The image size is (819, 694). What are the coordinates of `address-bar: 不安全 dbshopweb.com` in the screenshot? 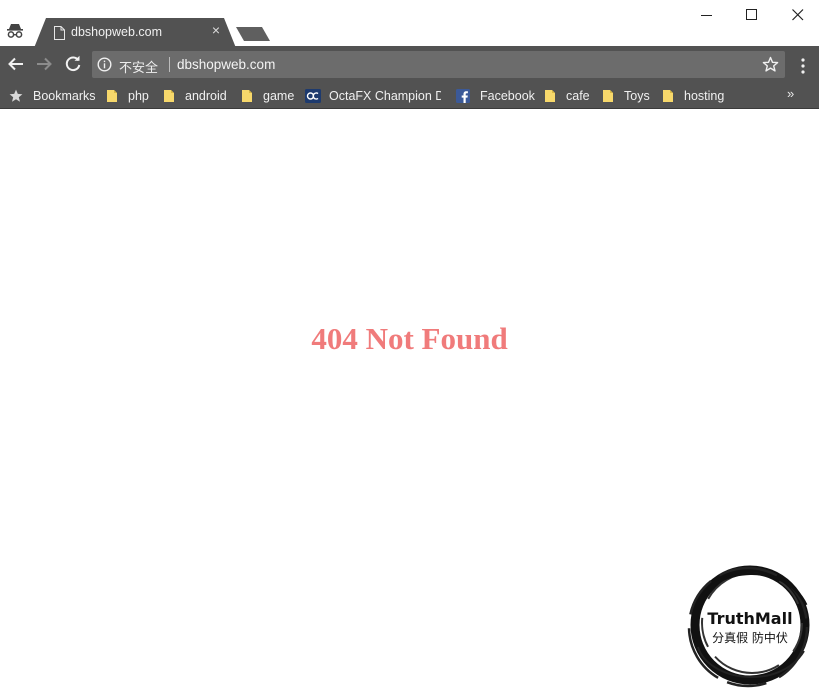 It's located at (438, 64).